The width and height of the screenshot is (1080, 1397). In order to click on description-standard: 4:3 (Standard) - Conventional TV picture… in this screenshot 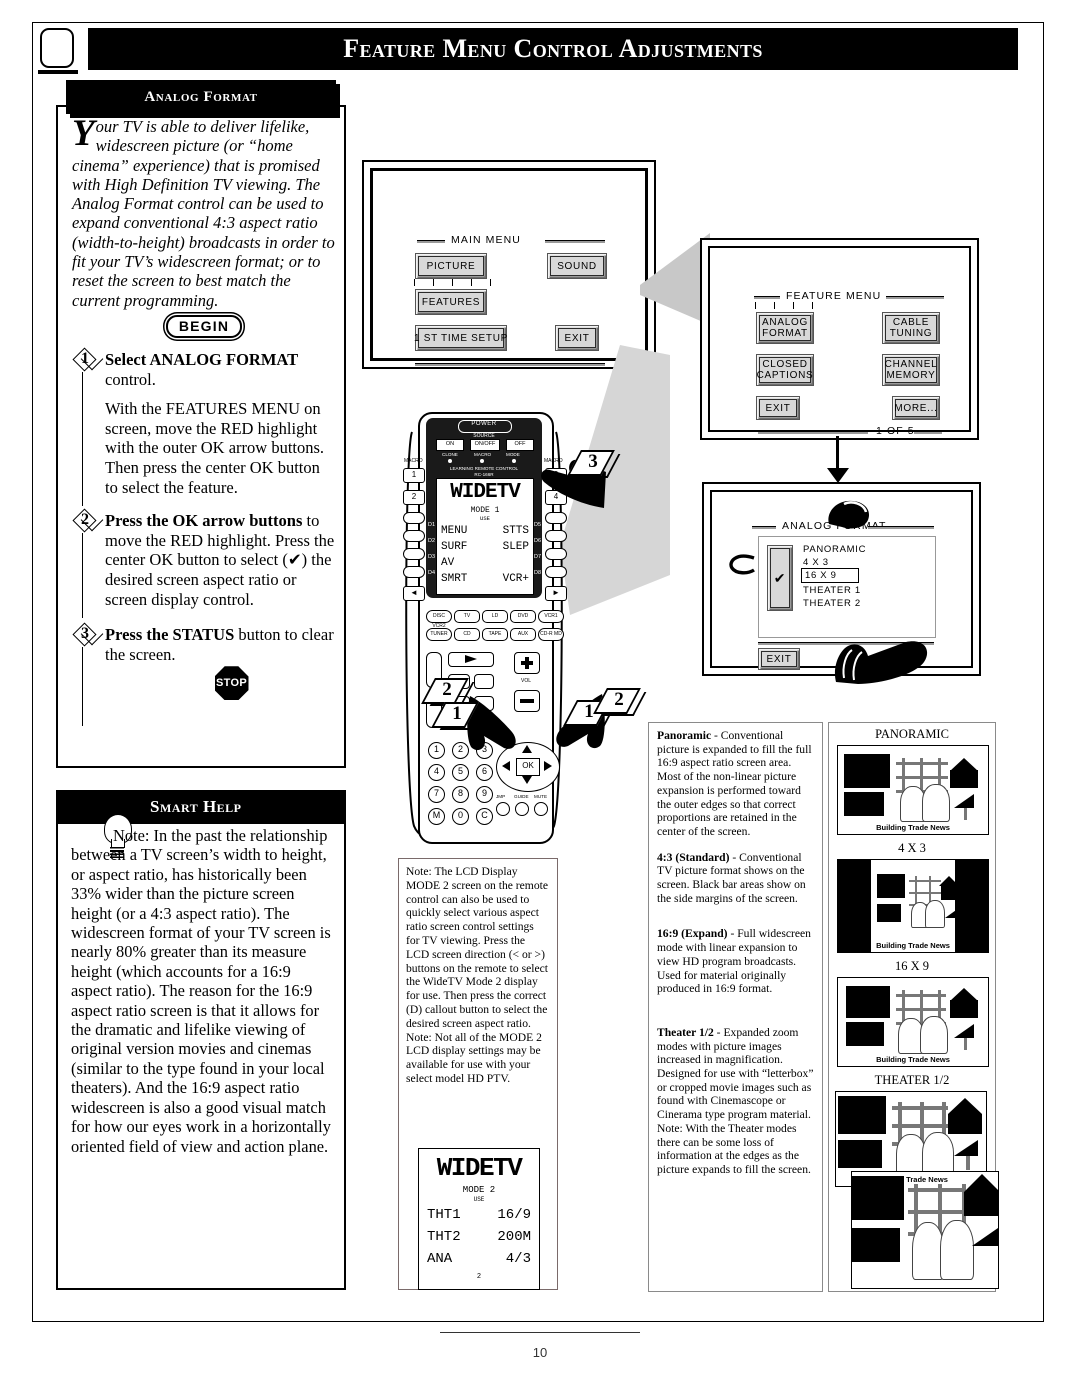, I will do `click(735, 878)`.